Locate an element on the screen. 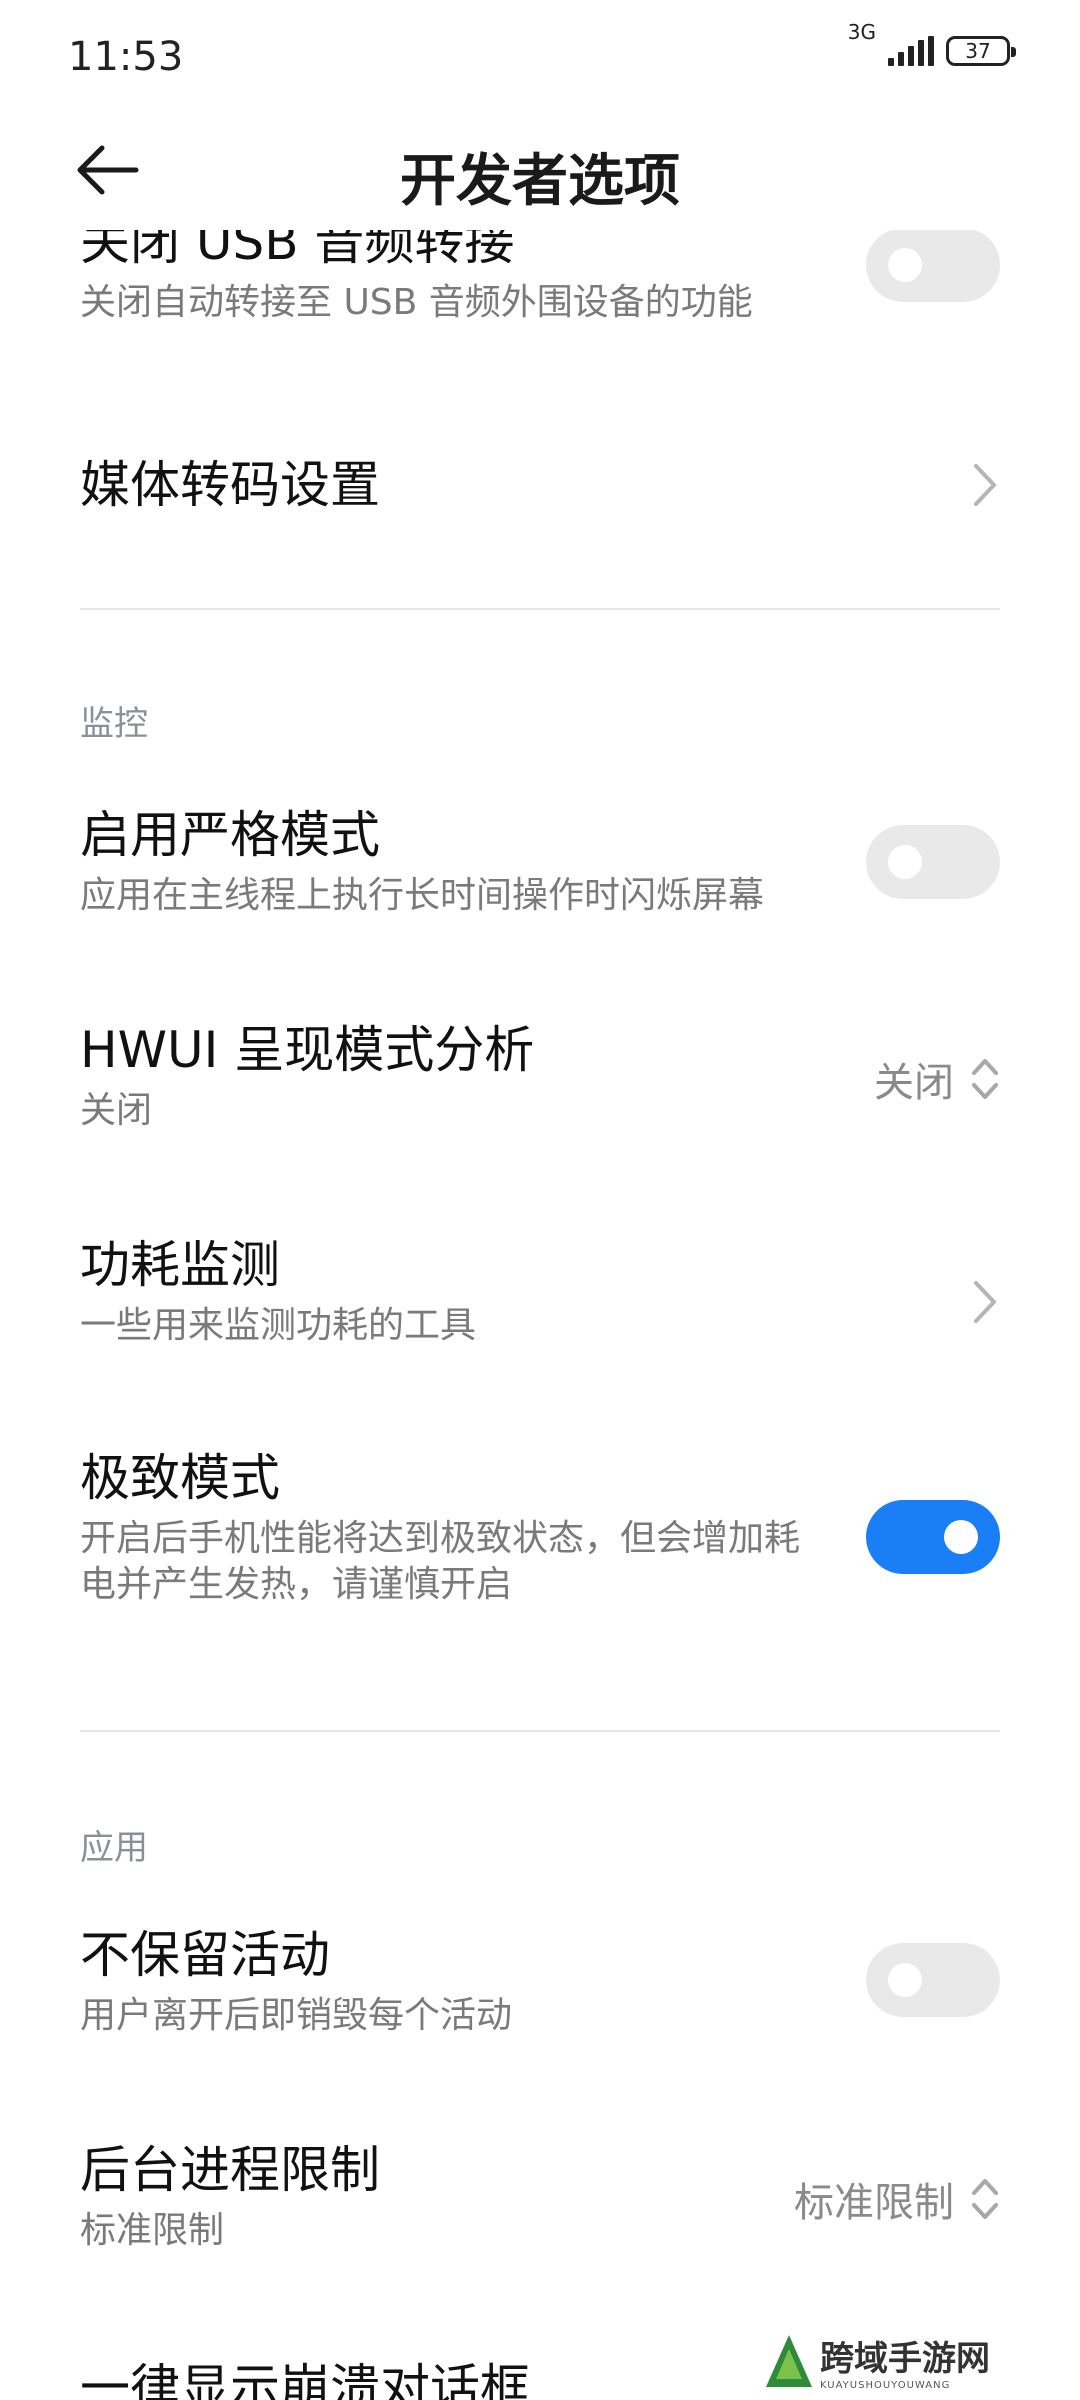 This screenshot has height=2400, width=1080. setting-extreme-mode: 极致模式 开启后手机性能将达到极致状态，但会增加耗 电并产生发热，请谨慎开启 is located at coordinates (540, 1528).